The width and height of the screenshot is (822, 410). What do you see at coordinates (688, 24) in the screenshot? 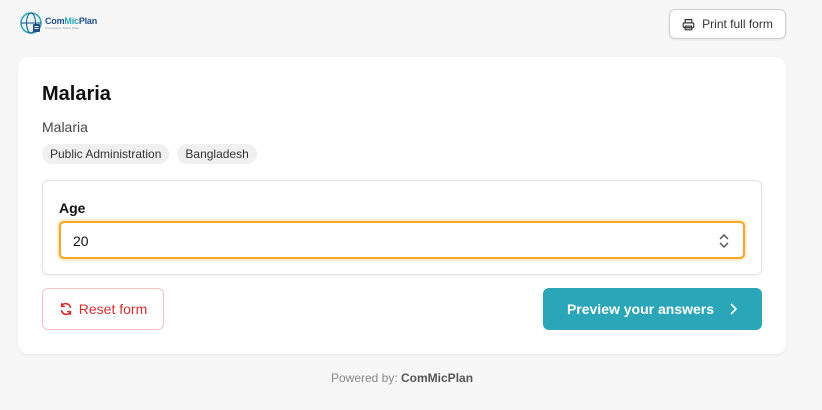
I see `printer-icon` at bounding box center [688, 24].